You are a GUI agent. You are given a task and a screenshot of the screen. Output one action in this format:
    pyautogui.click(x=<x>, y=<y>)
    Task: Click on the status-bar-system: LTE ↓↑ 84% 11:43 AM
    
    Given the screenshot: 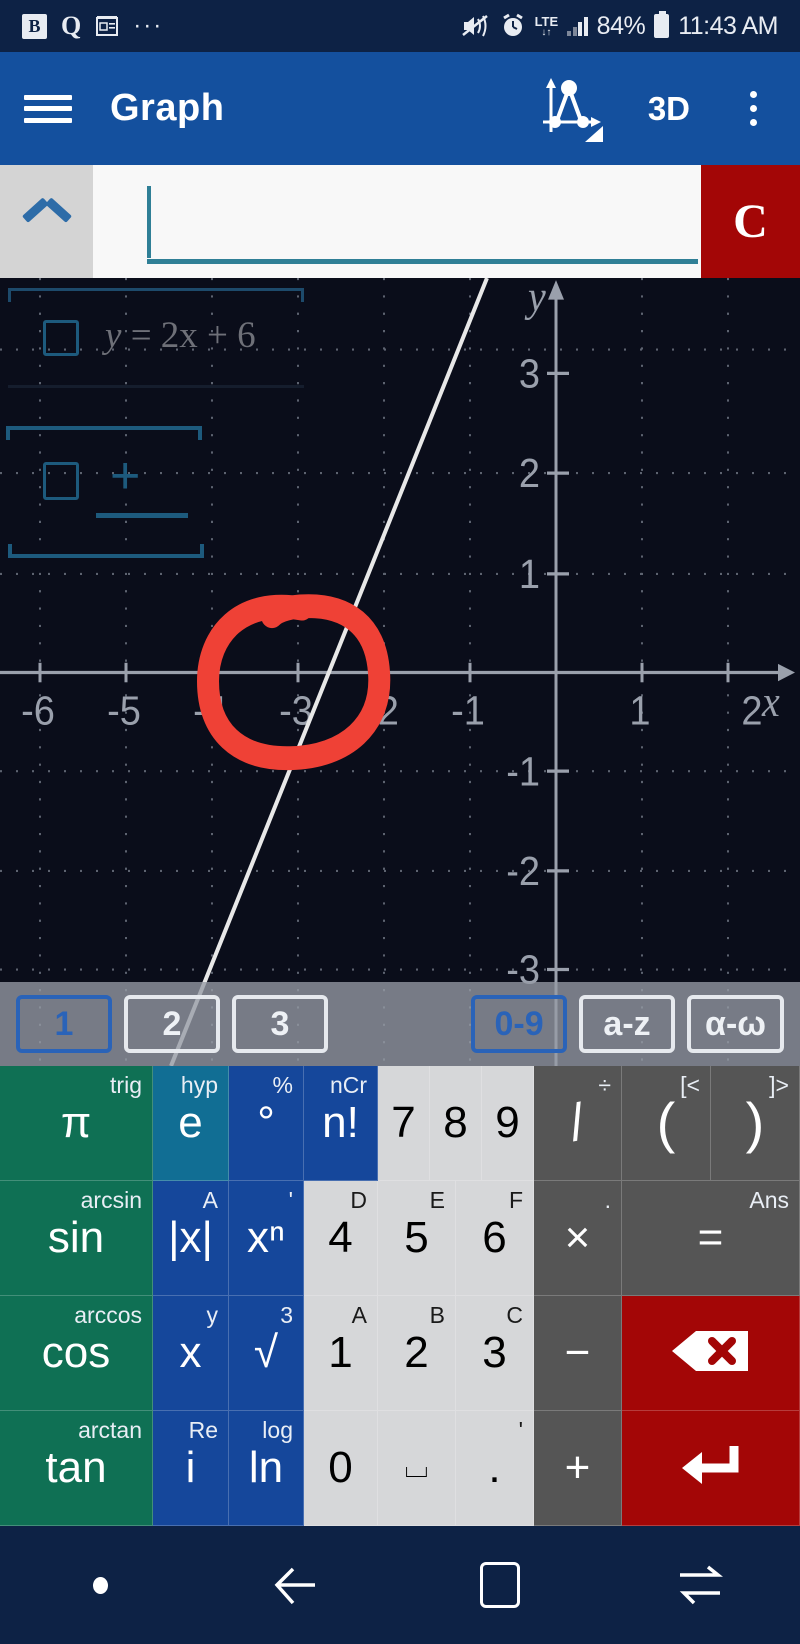 What is the action you would take?
    pyautogui.click(x=619, y=26)
    